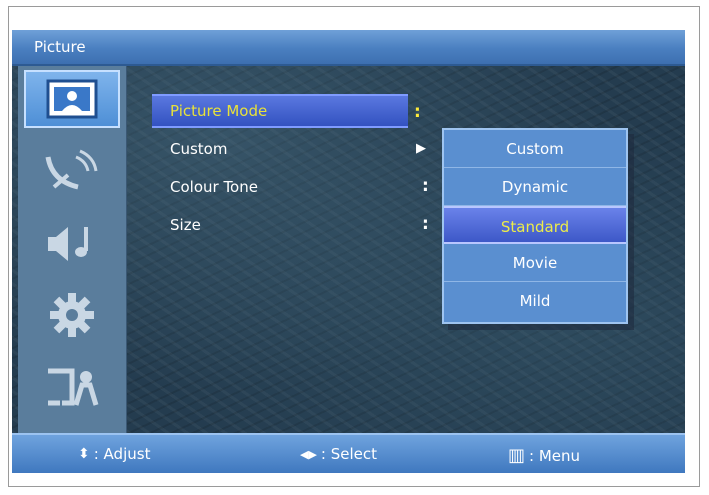 The height and width of the screenshot is (495, 709). I want to click on hint-select: ◀▶ : Select, so click(338, 454).